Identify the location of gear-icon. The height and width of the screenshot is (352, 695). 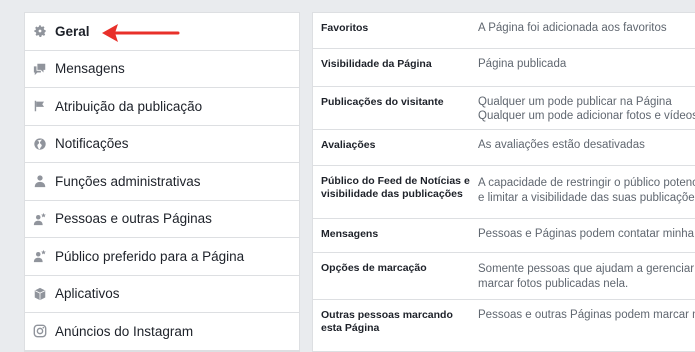
(40, 31).